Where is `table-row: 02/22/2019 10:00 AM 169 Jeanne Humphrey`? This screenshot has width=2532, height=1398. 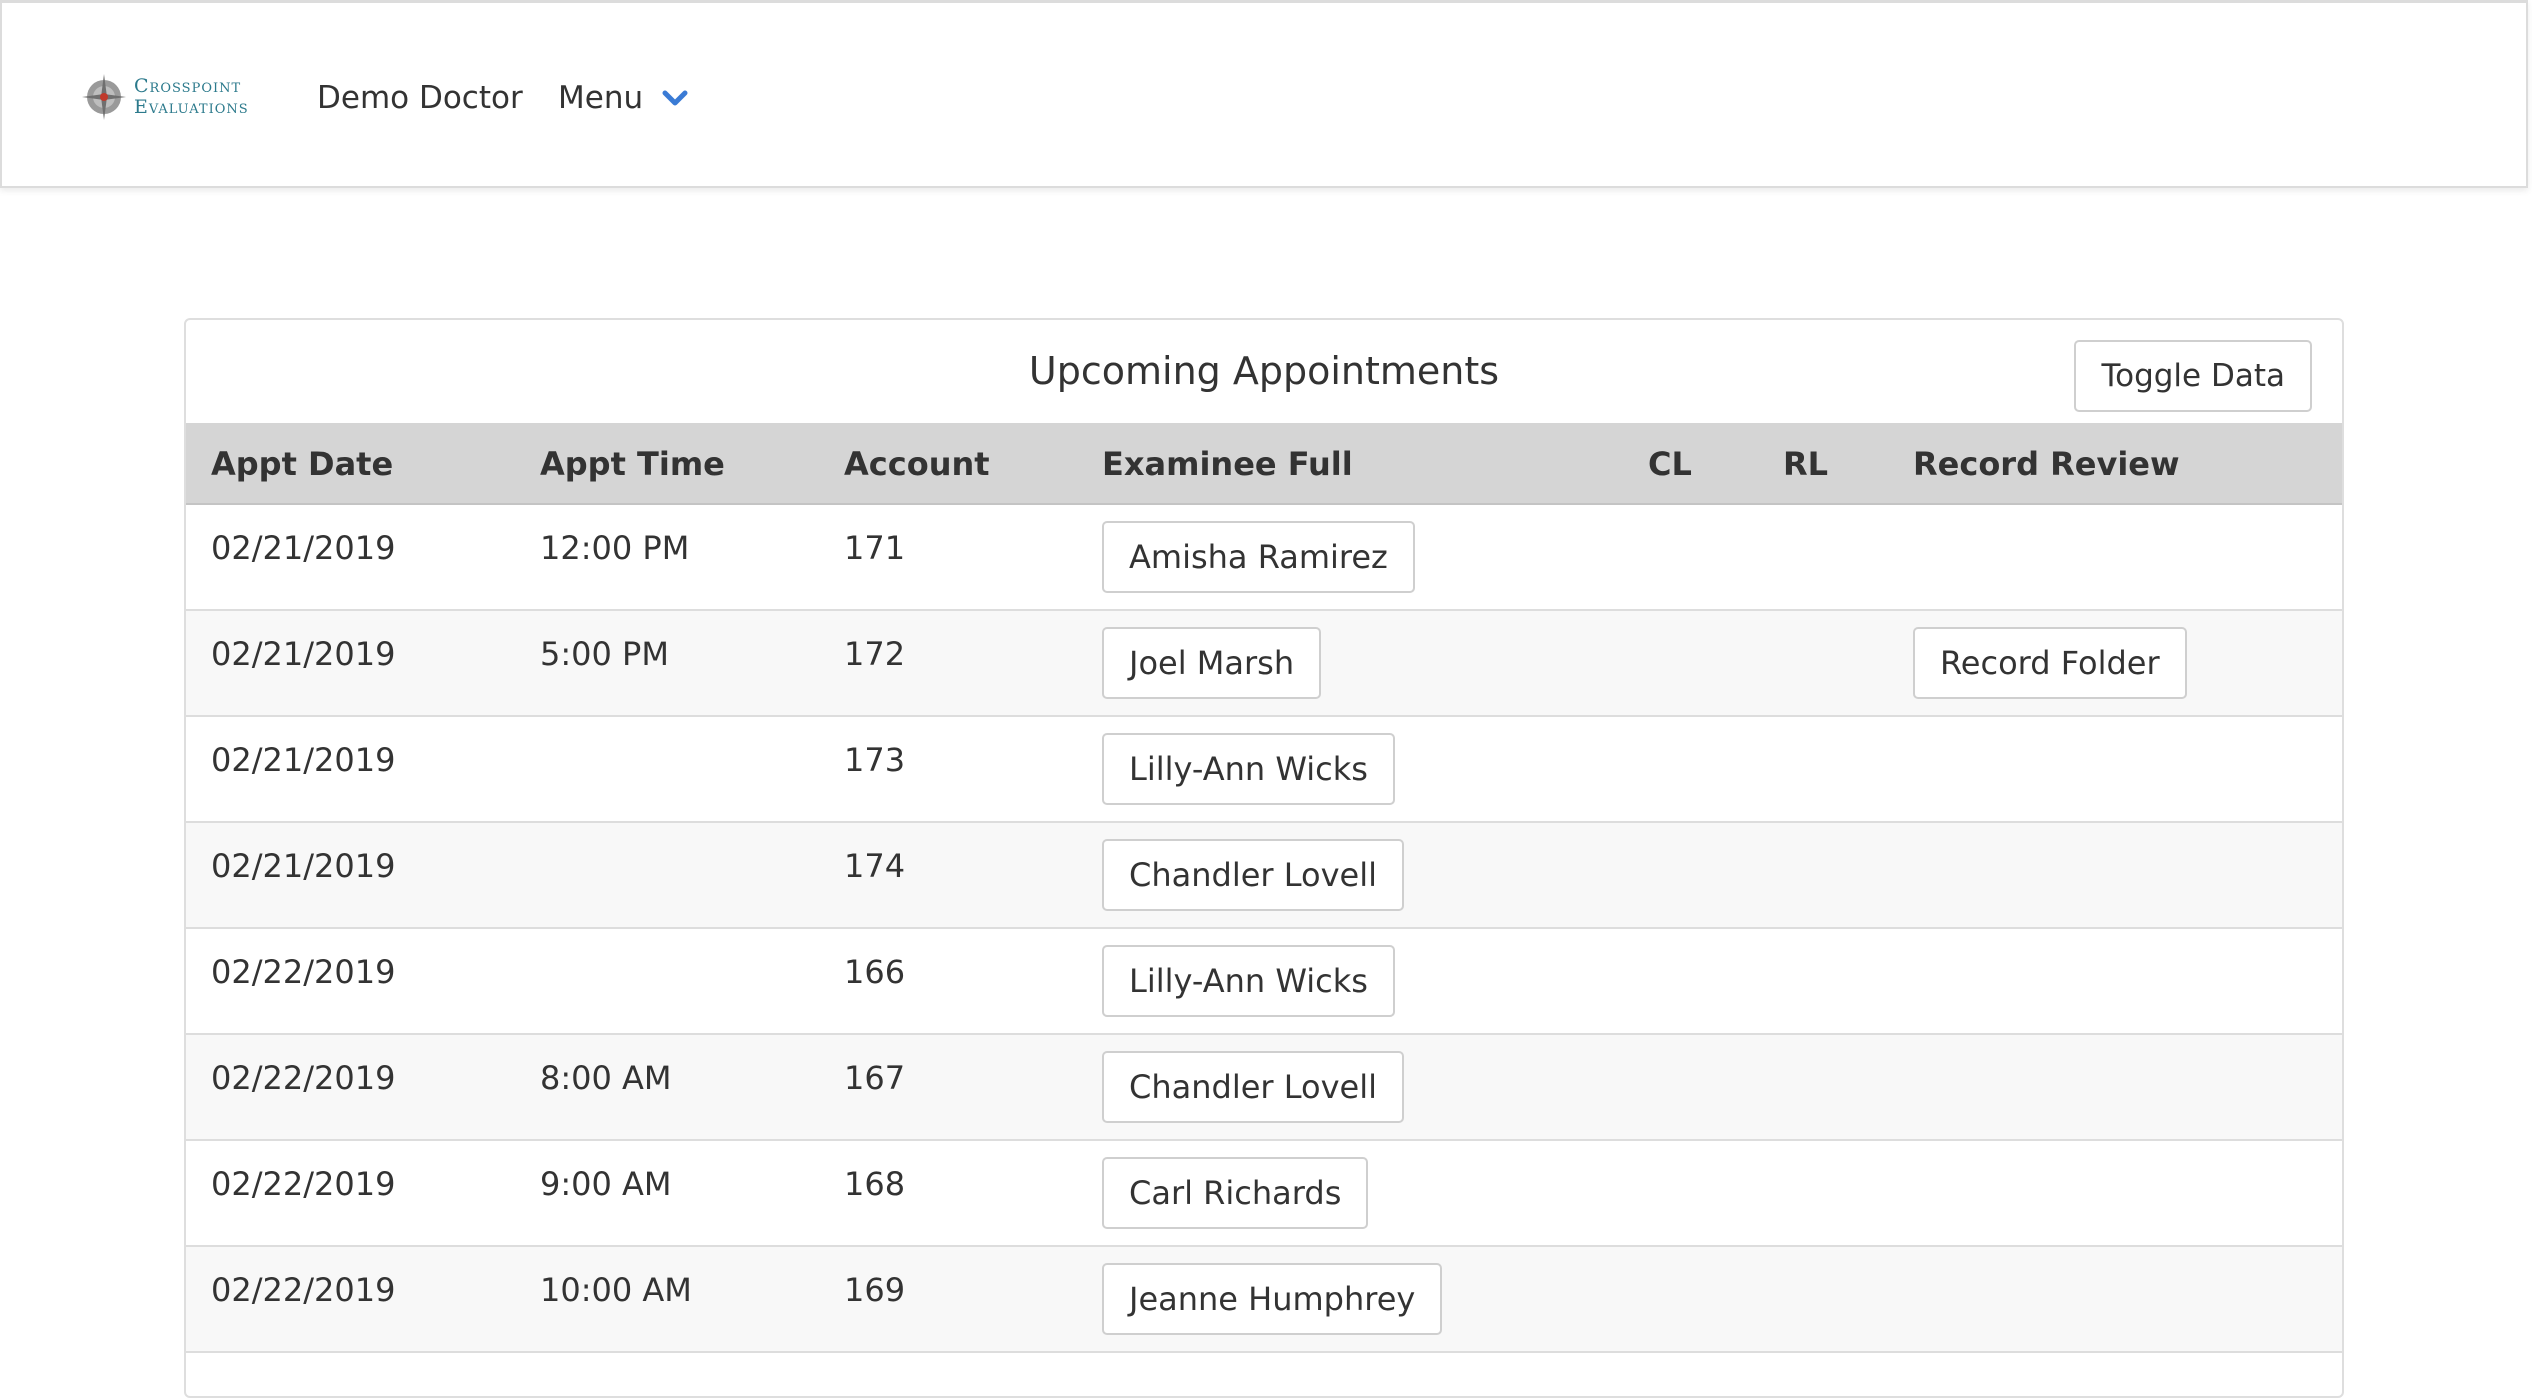 table-row: 02/22/2019 10:00 AM 169 Jeanne Humphrey is located at coordinates (1264, 1300).